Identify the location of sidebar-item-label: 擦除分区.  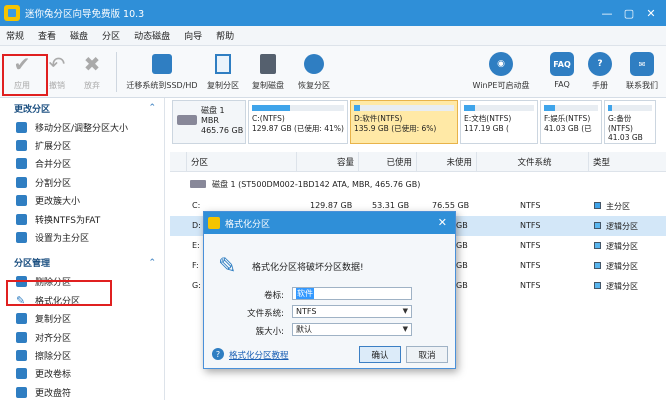
(53, 356).